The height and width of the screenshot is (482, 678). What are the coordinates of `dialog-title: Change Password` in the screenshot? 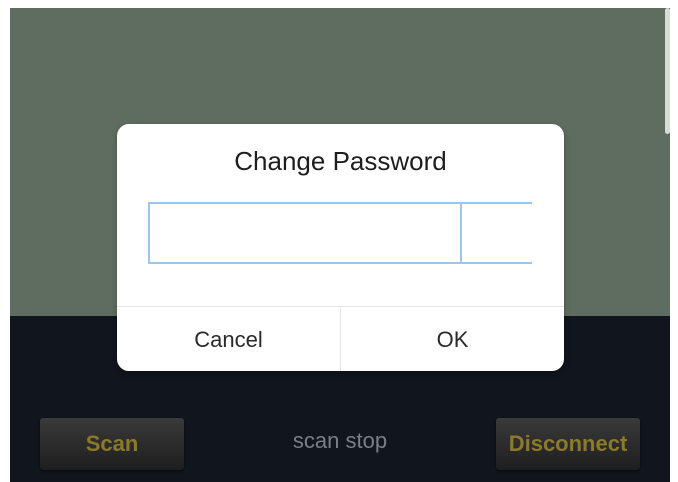 It's located at (340, 161).